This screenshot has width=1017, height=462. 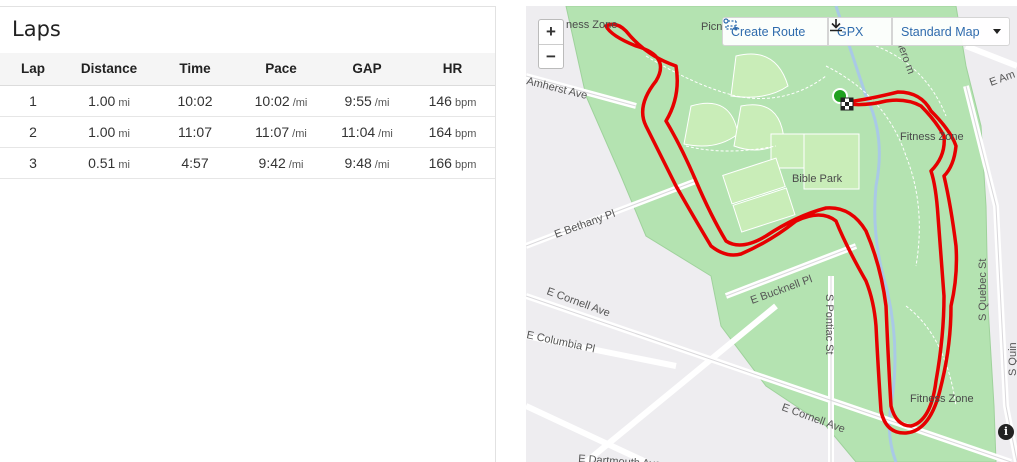 I want to click on table-row: 3 0.51 mi 4:57 9:42/mi 9:48/mi 166 bpm, so click(x=247, y=163).